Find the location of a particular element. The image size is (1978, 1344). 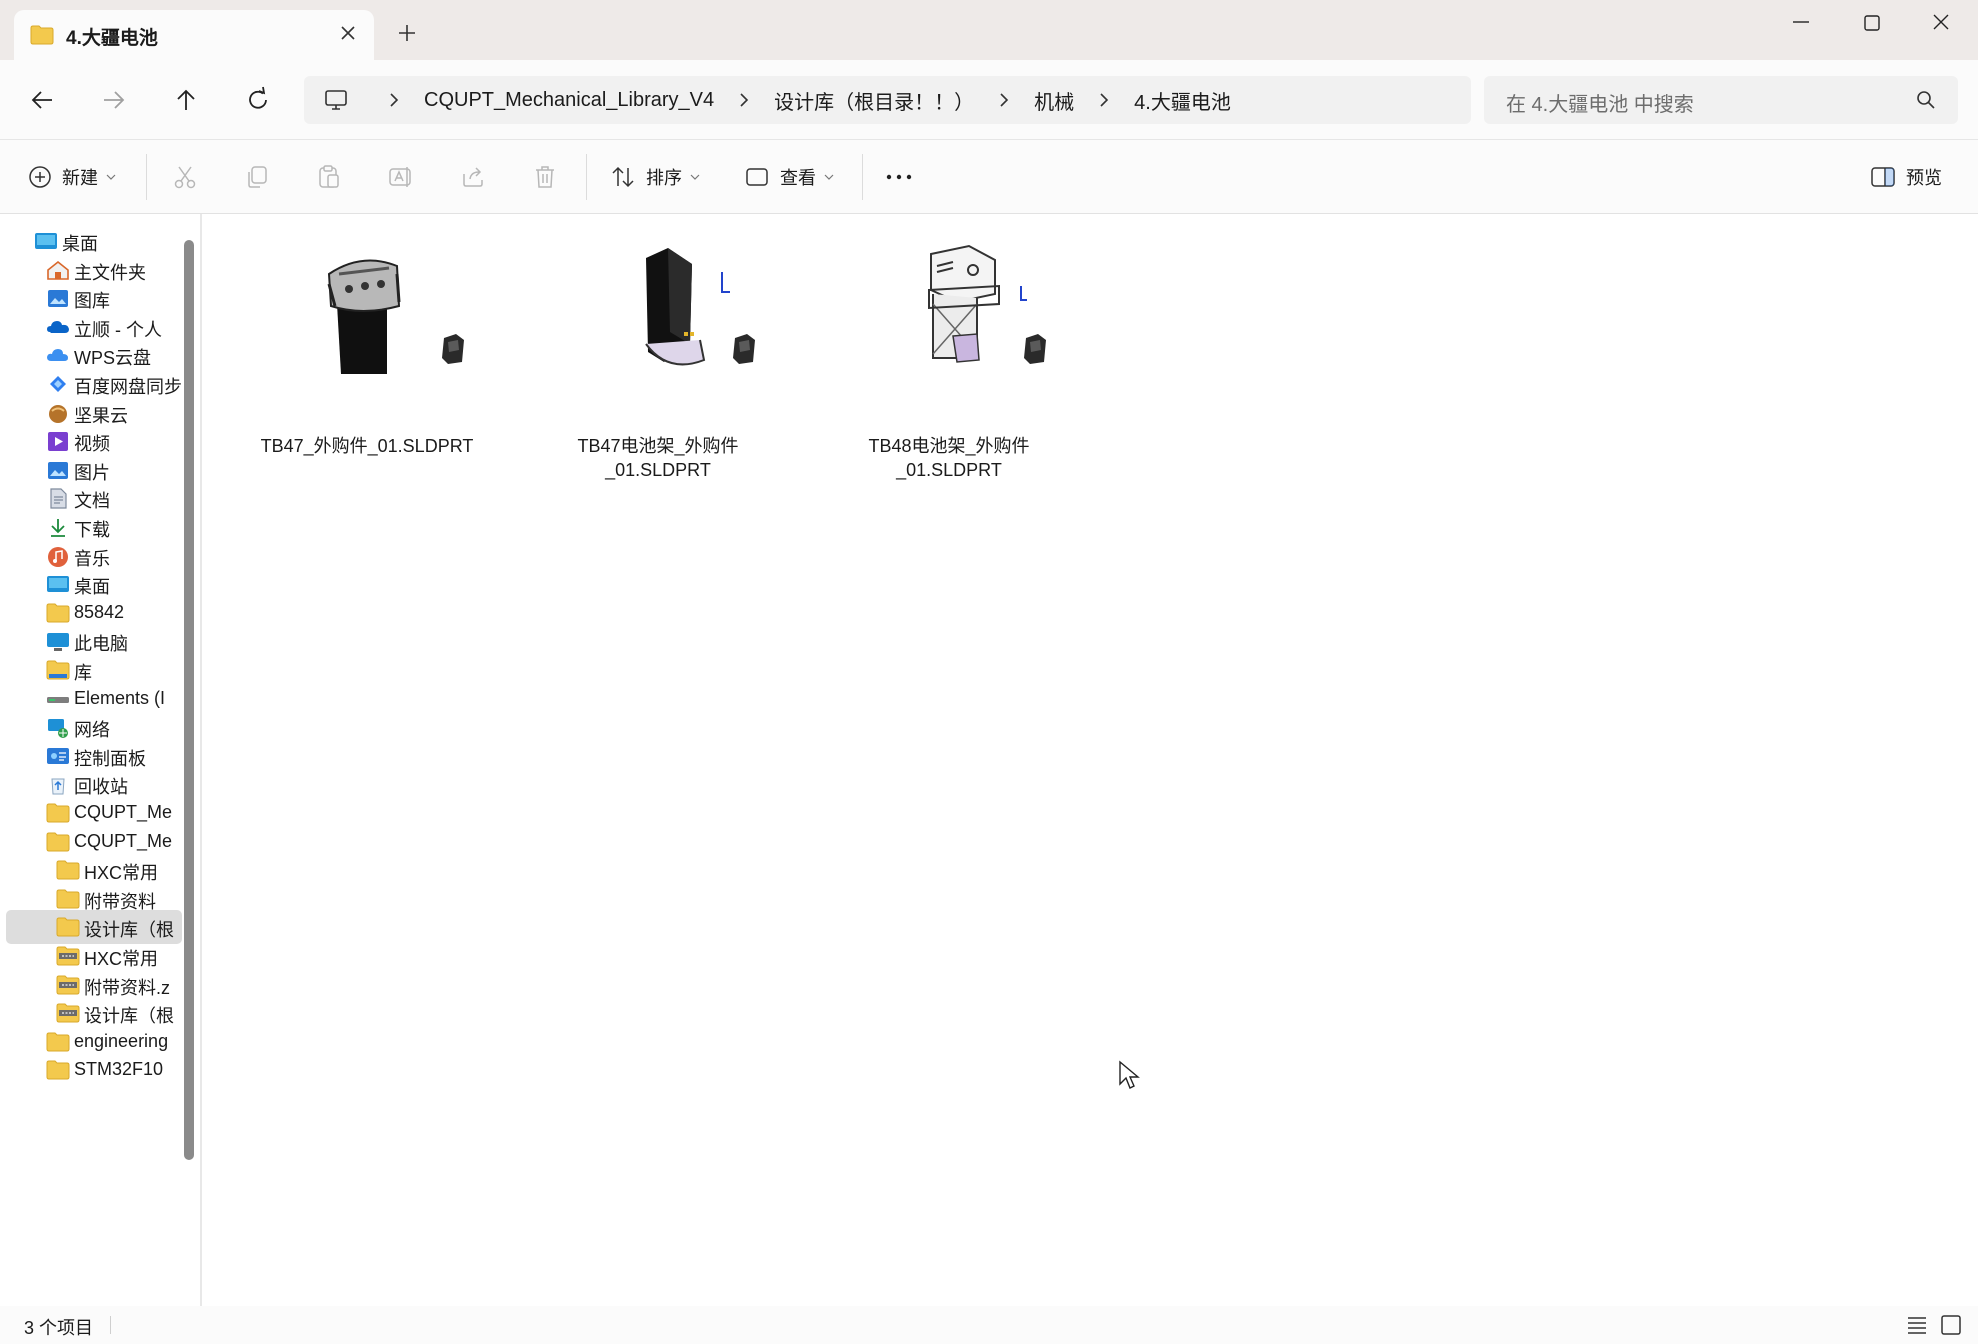

view-button: 查看 is located at coordinates (789, 177).